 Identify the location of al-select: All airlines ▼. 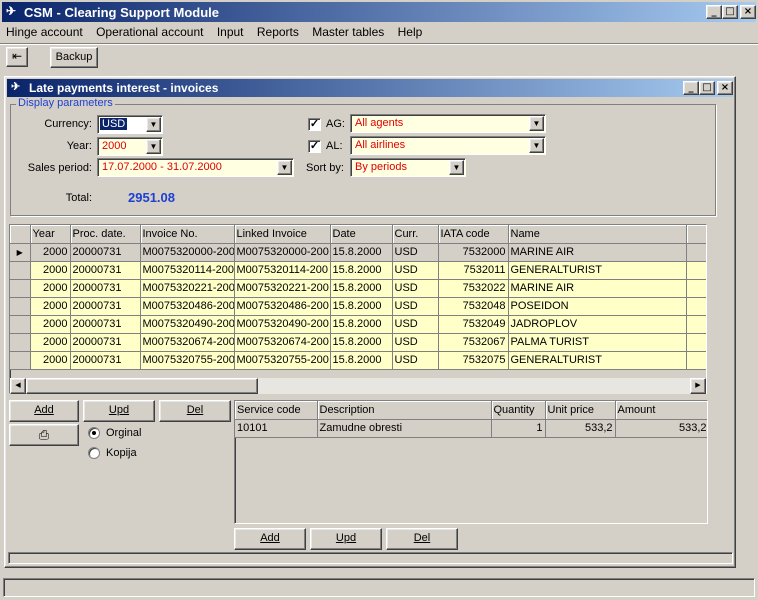
(448, 145).